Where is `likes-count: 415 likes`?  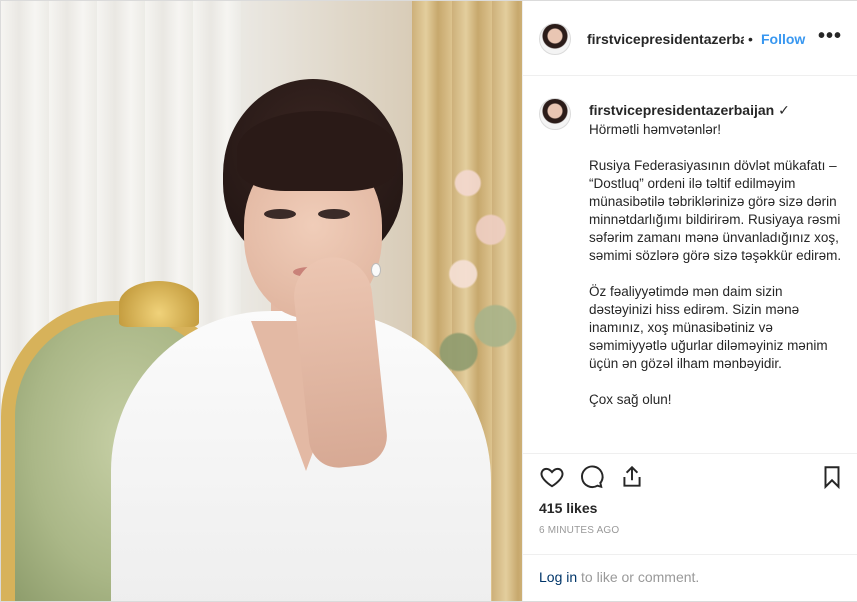 likes-count: 415 likes is located at coordinates (568, 508).